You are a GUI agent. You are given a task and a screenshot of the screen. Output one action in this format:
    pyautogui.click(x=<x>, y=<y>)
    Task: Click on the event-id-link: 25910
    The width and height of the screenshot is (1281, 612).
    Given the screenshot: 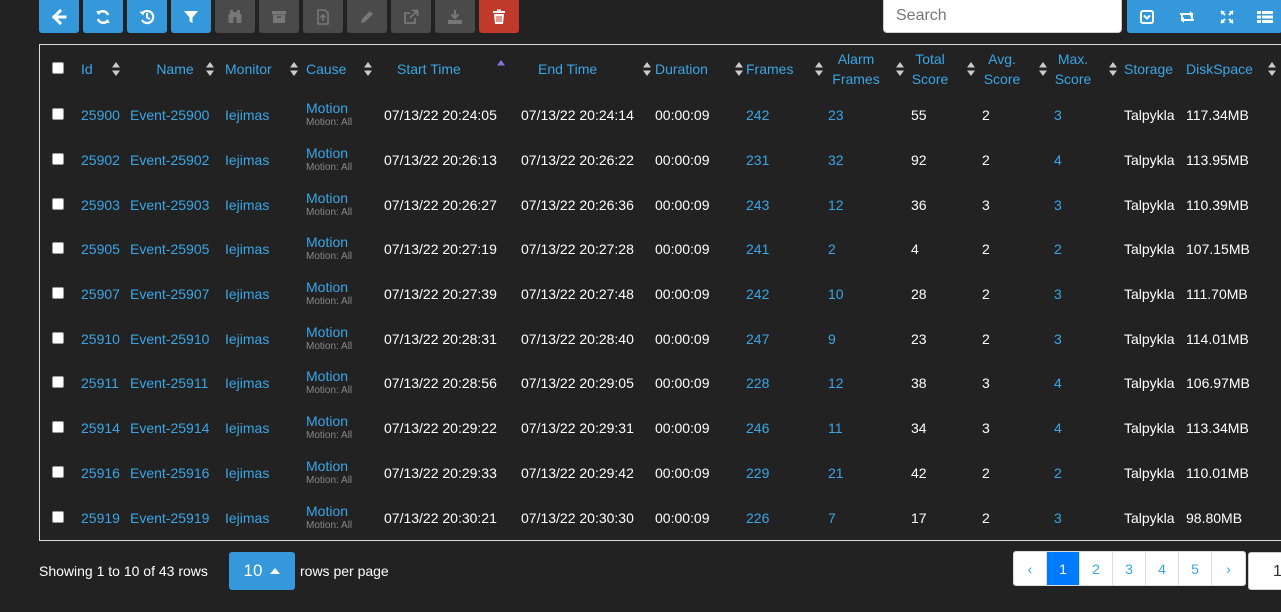 What is the action you would take?
    pyautogui.click(x=100, y=339)
    